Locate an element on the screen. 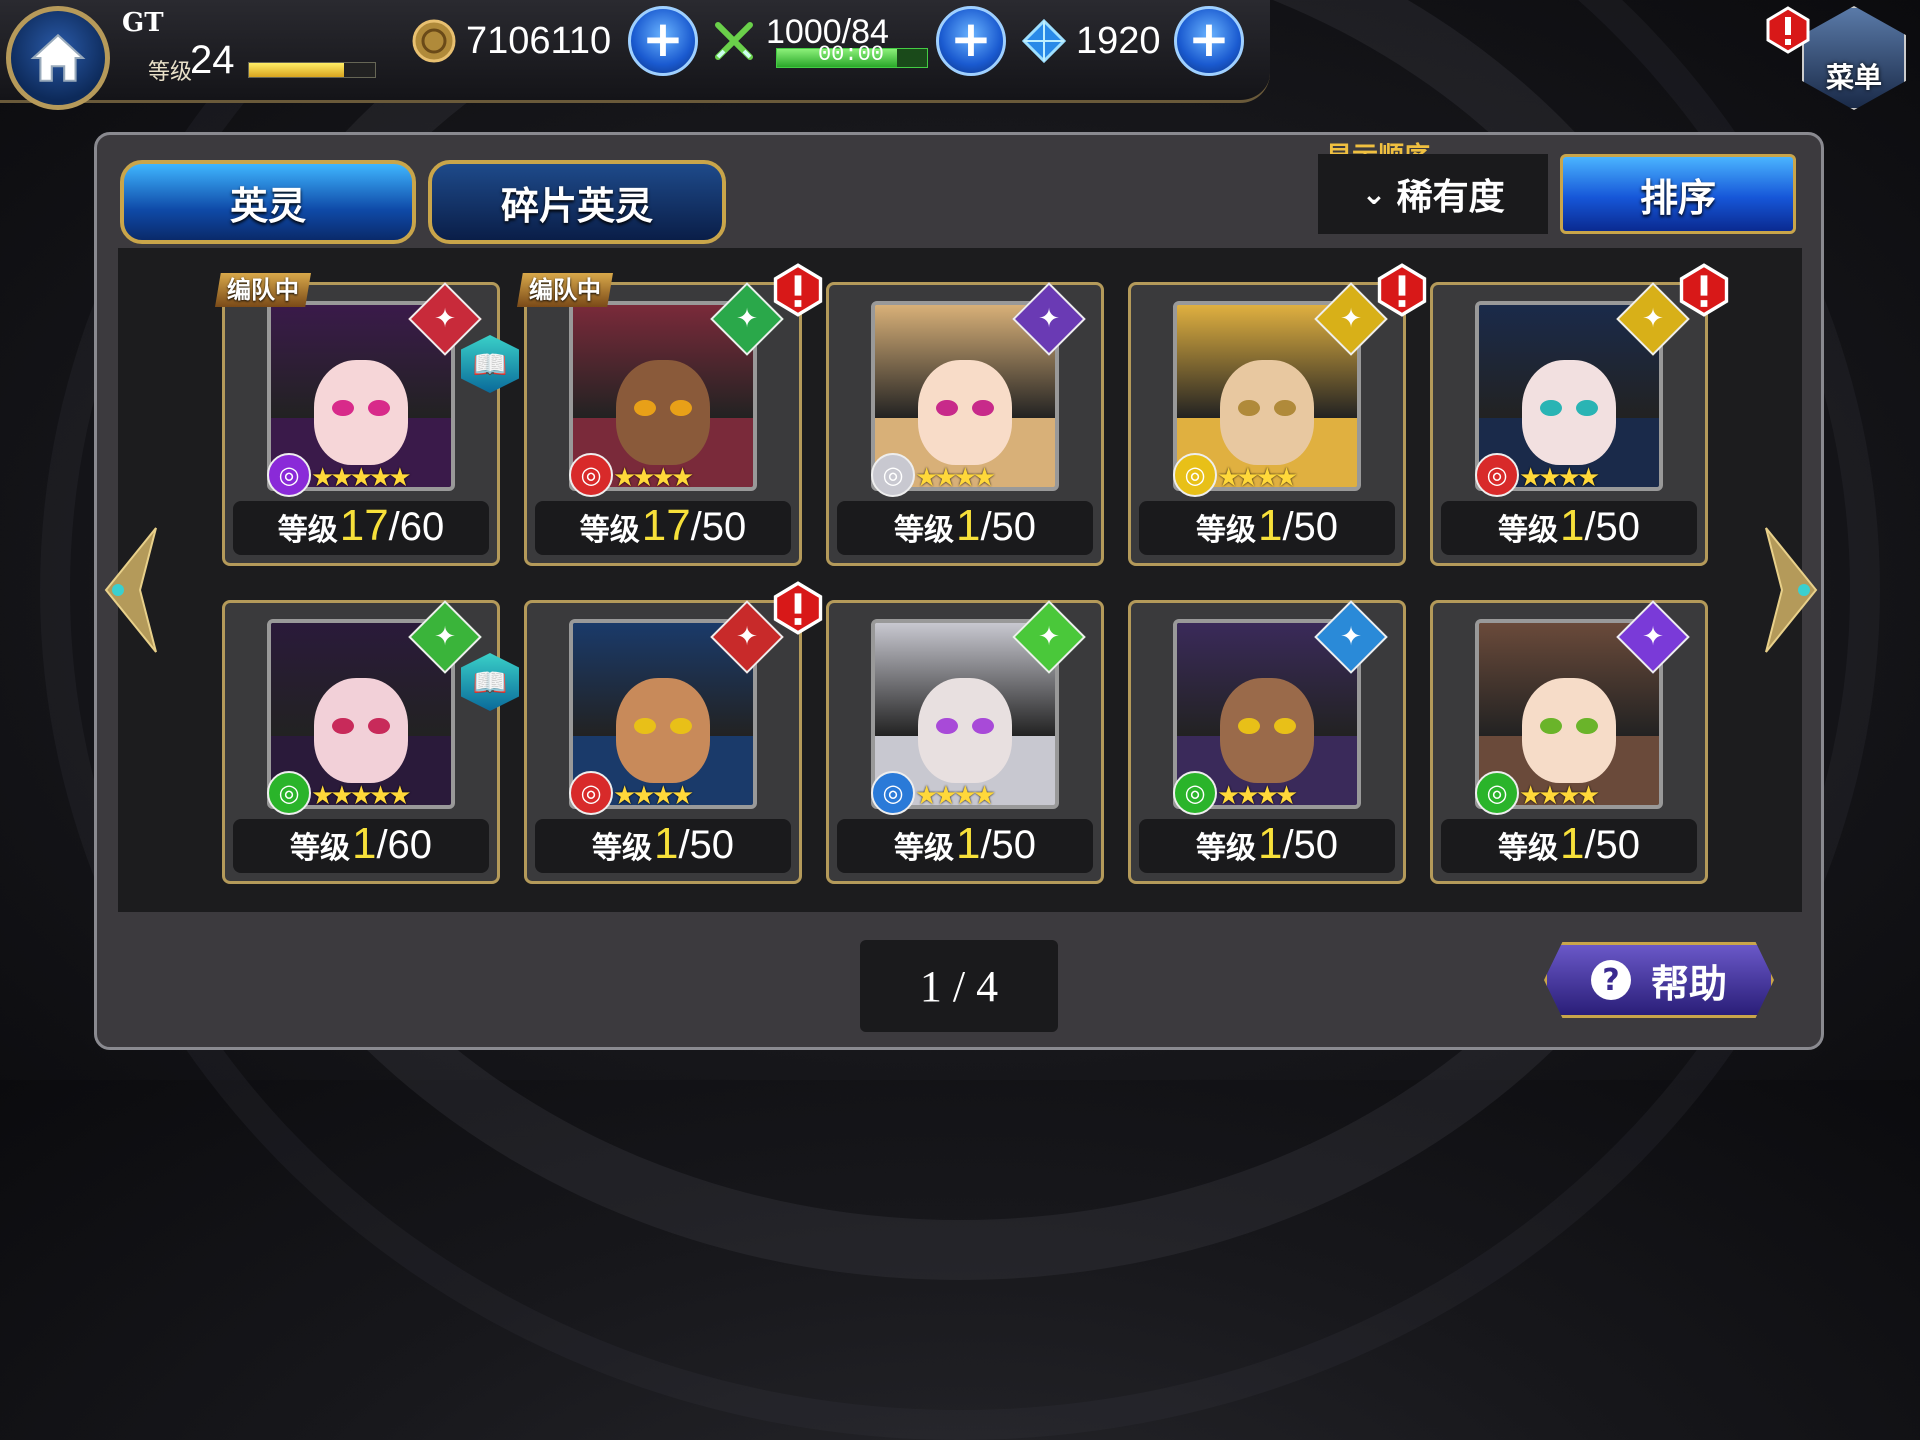 The image size is (1920, 1440). sort-order-value: 稀有度 is located at coordinates (1450, 197).